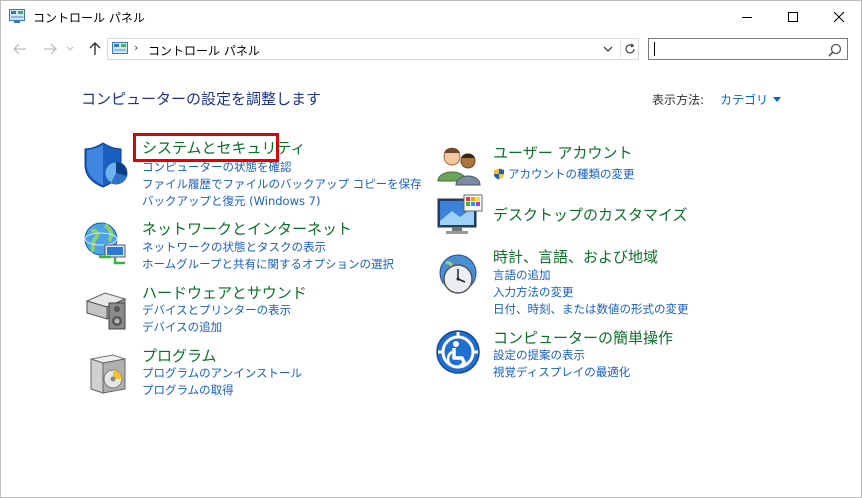 The width and height of the screenshot is (862, 498). Describe the element at coordinates (835, 50) in the screenshot. I see `search-icon` at that location.